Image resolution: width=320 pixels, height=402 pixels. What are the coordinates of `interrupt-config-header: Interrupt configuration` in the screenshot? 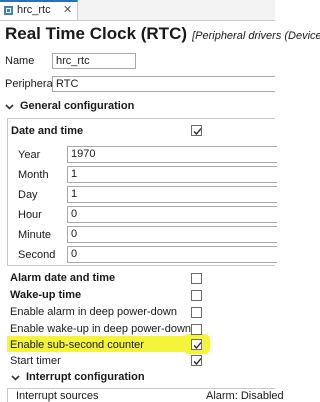 It's located at (143, 377).